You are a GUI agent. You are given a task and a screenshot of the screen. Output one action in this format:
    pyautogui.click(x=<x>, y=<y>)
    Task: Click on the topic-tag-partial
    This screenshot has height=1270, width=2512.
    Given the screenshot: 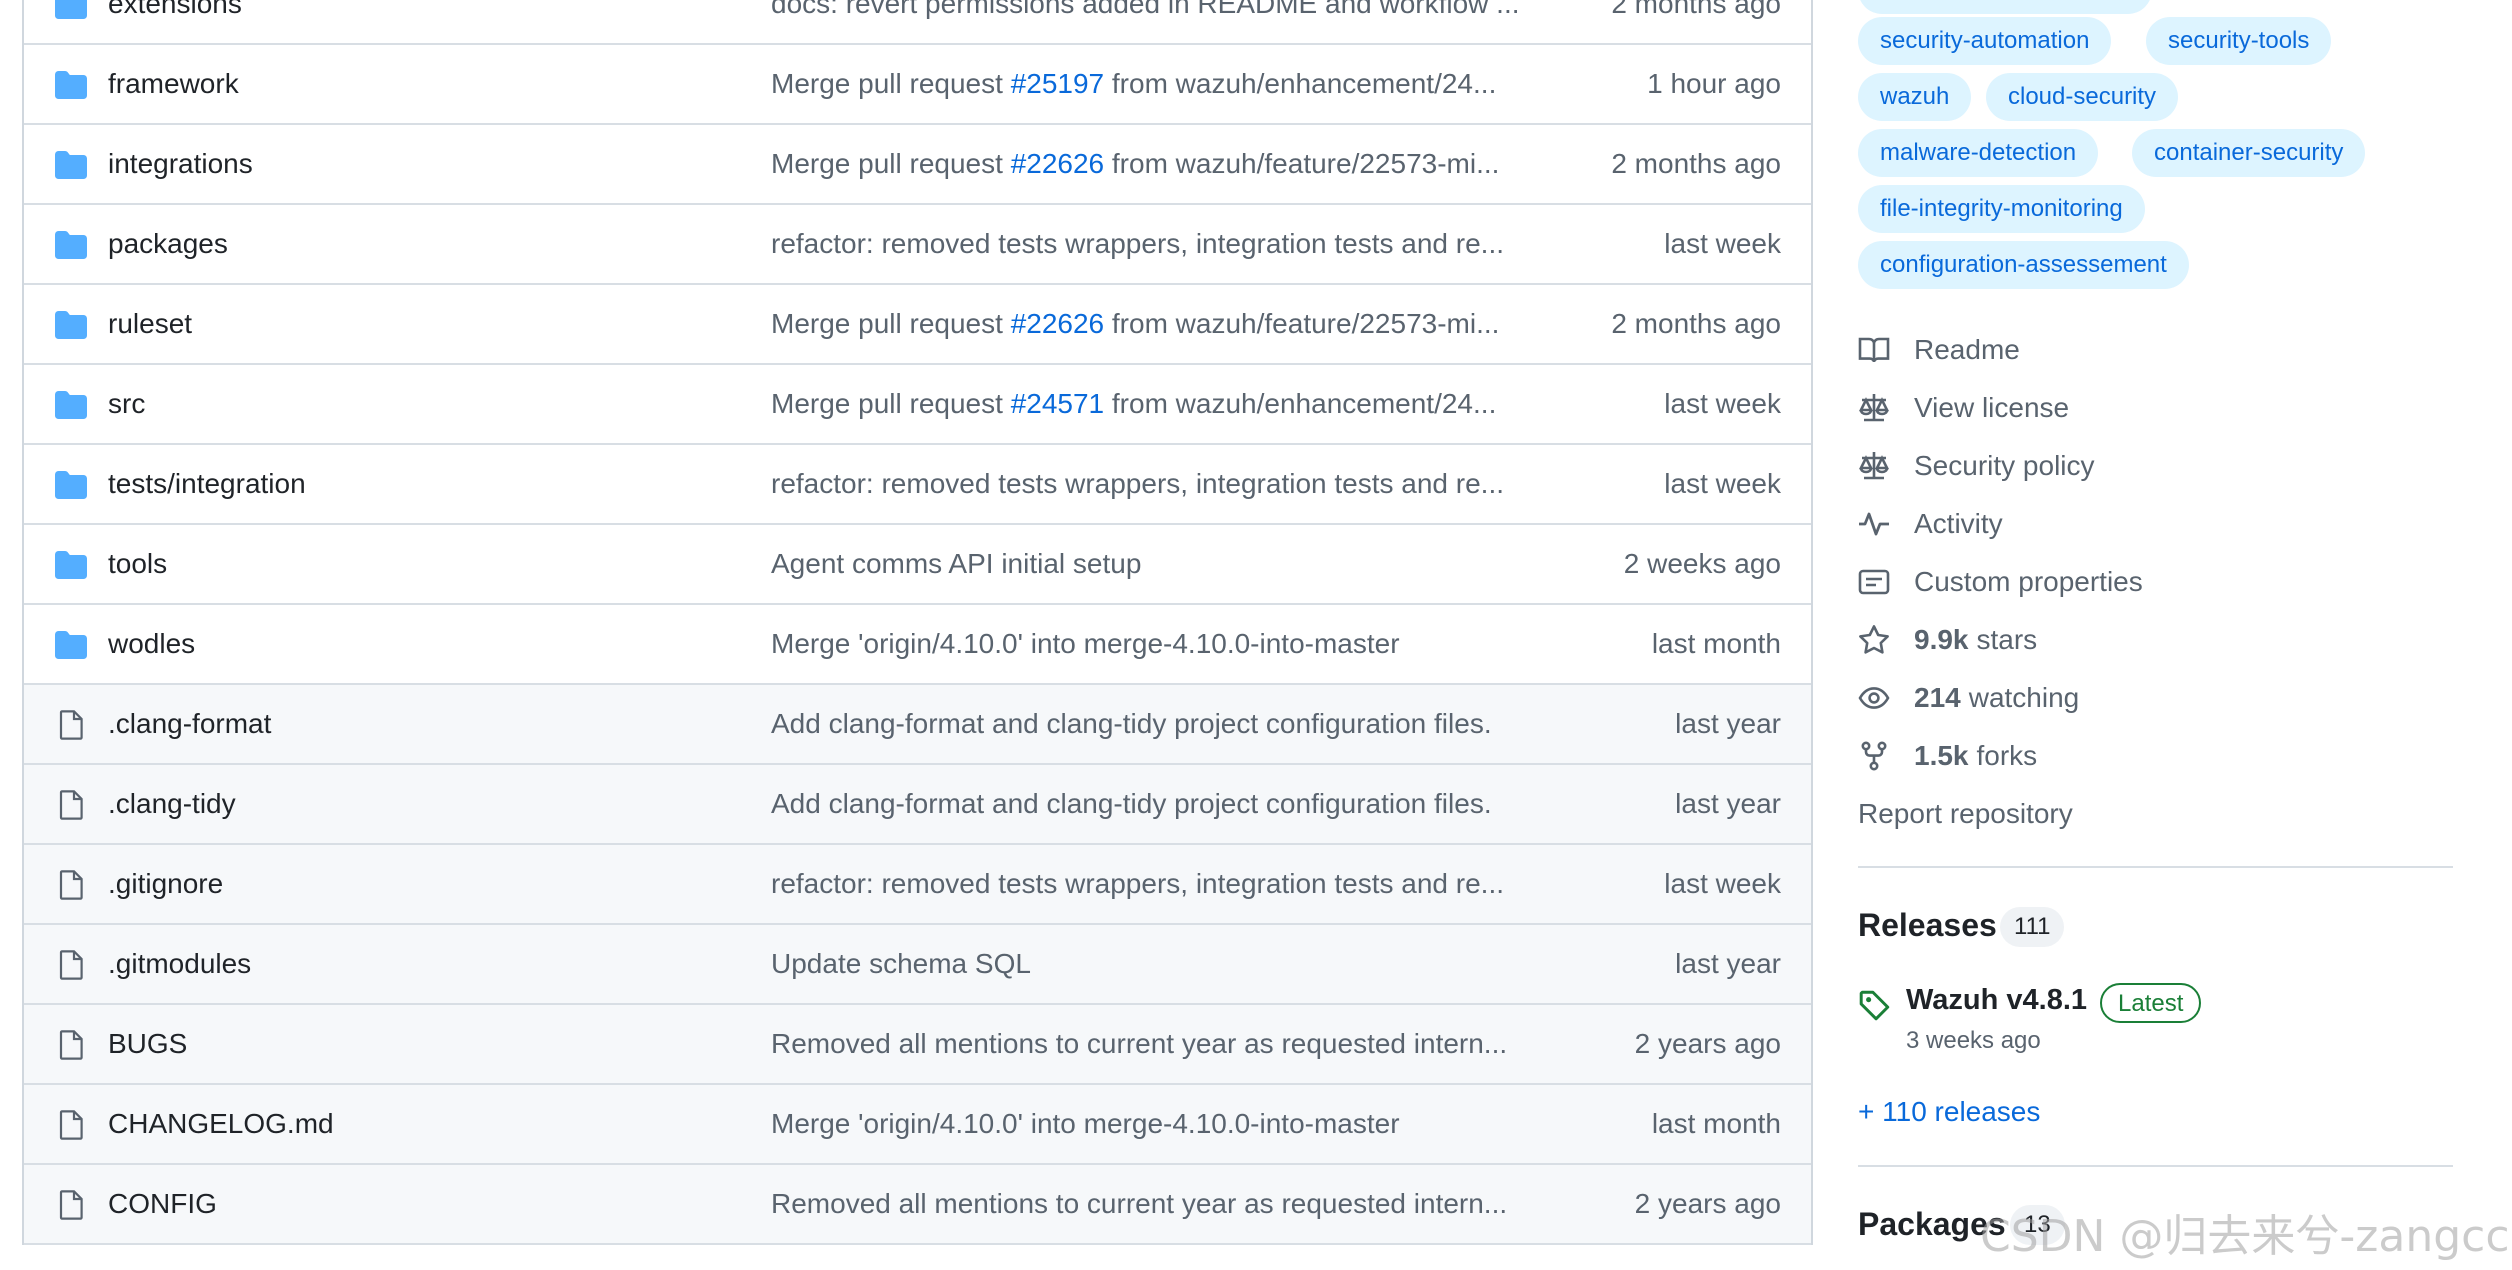 What is the action you would take?
    pyautogui.click(x=2005, y=7)
    